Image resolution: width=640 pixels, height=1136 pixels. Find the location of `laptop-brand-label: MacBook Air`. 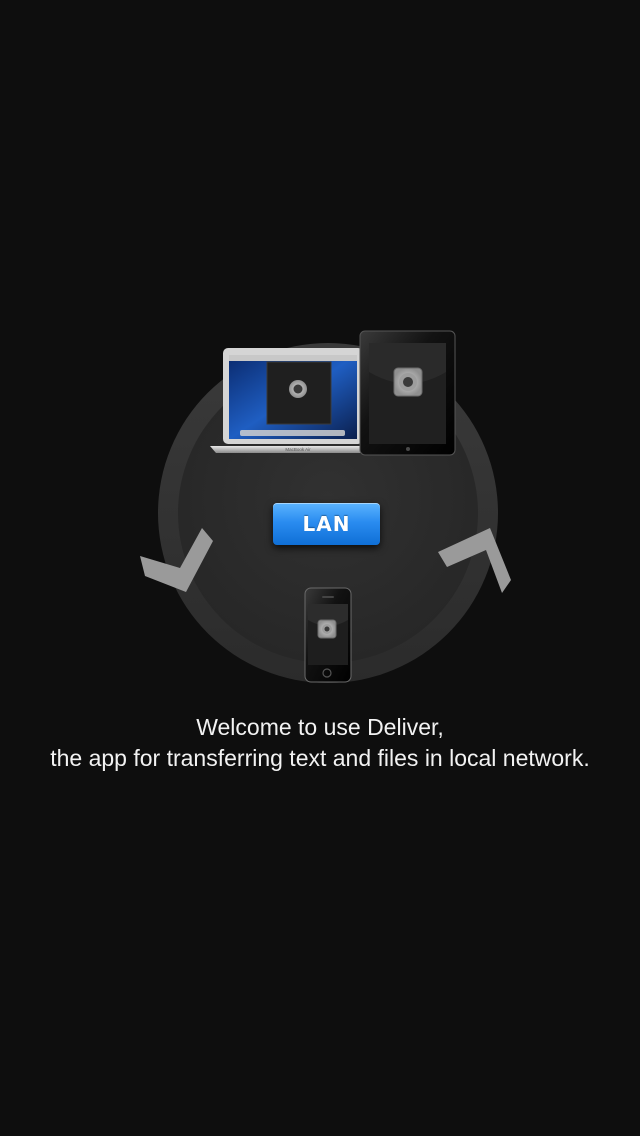

laptop-brand-label: MacBook Air is located at coordinates (298, 449).